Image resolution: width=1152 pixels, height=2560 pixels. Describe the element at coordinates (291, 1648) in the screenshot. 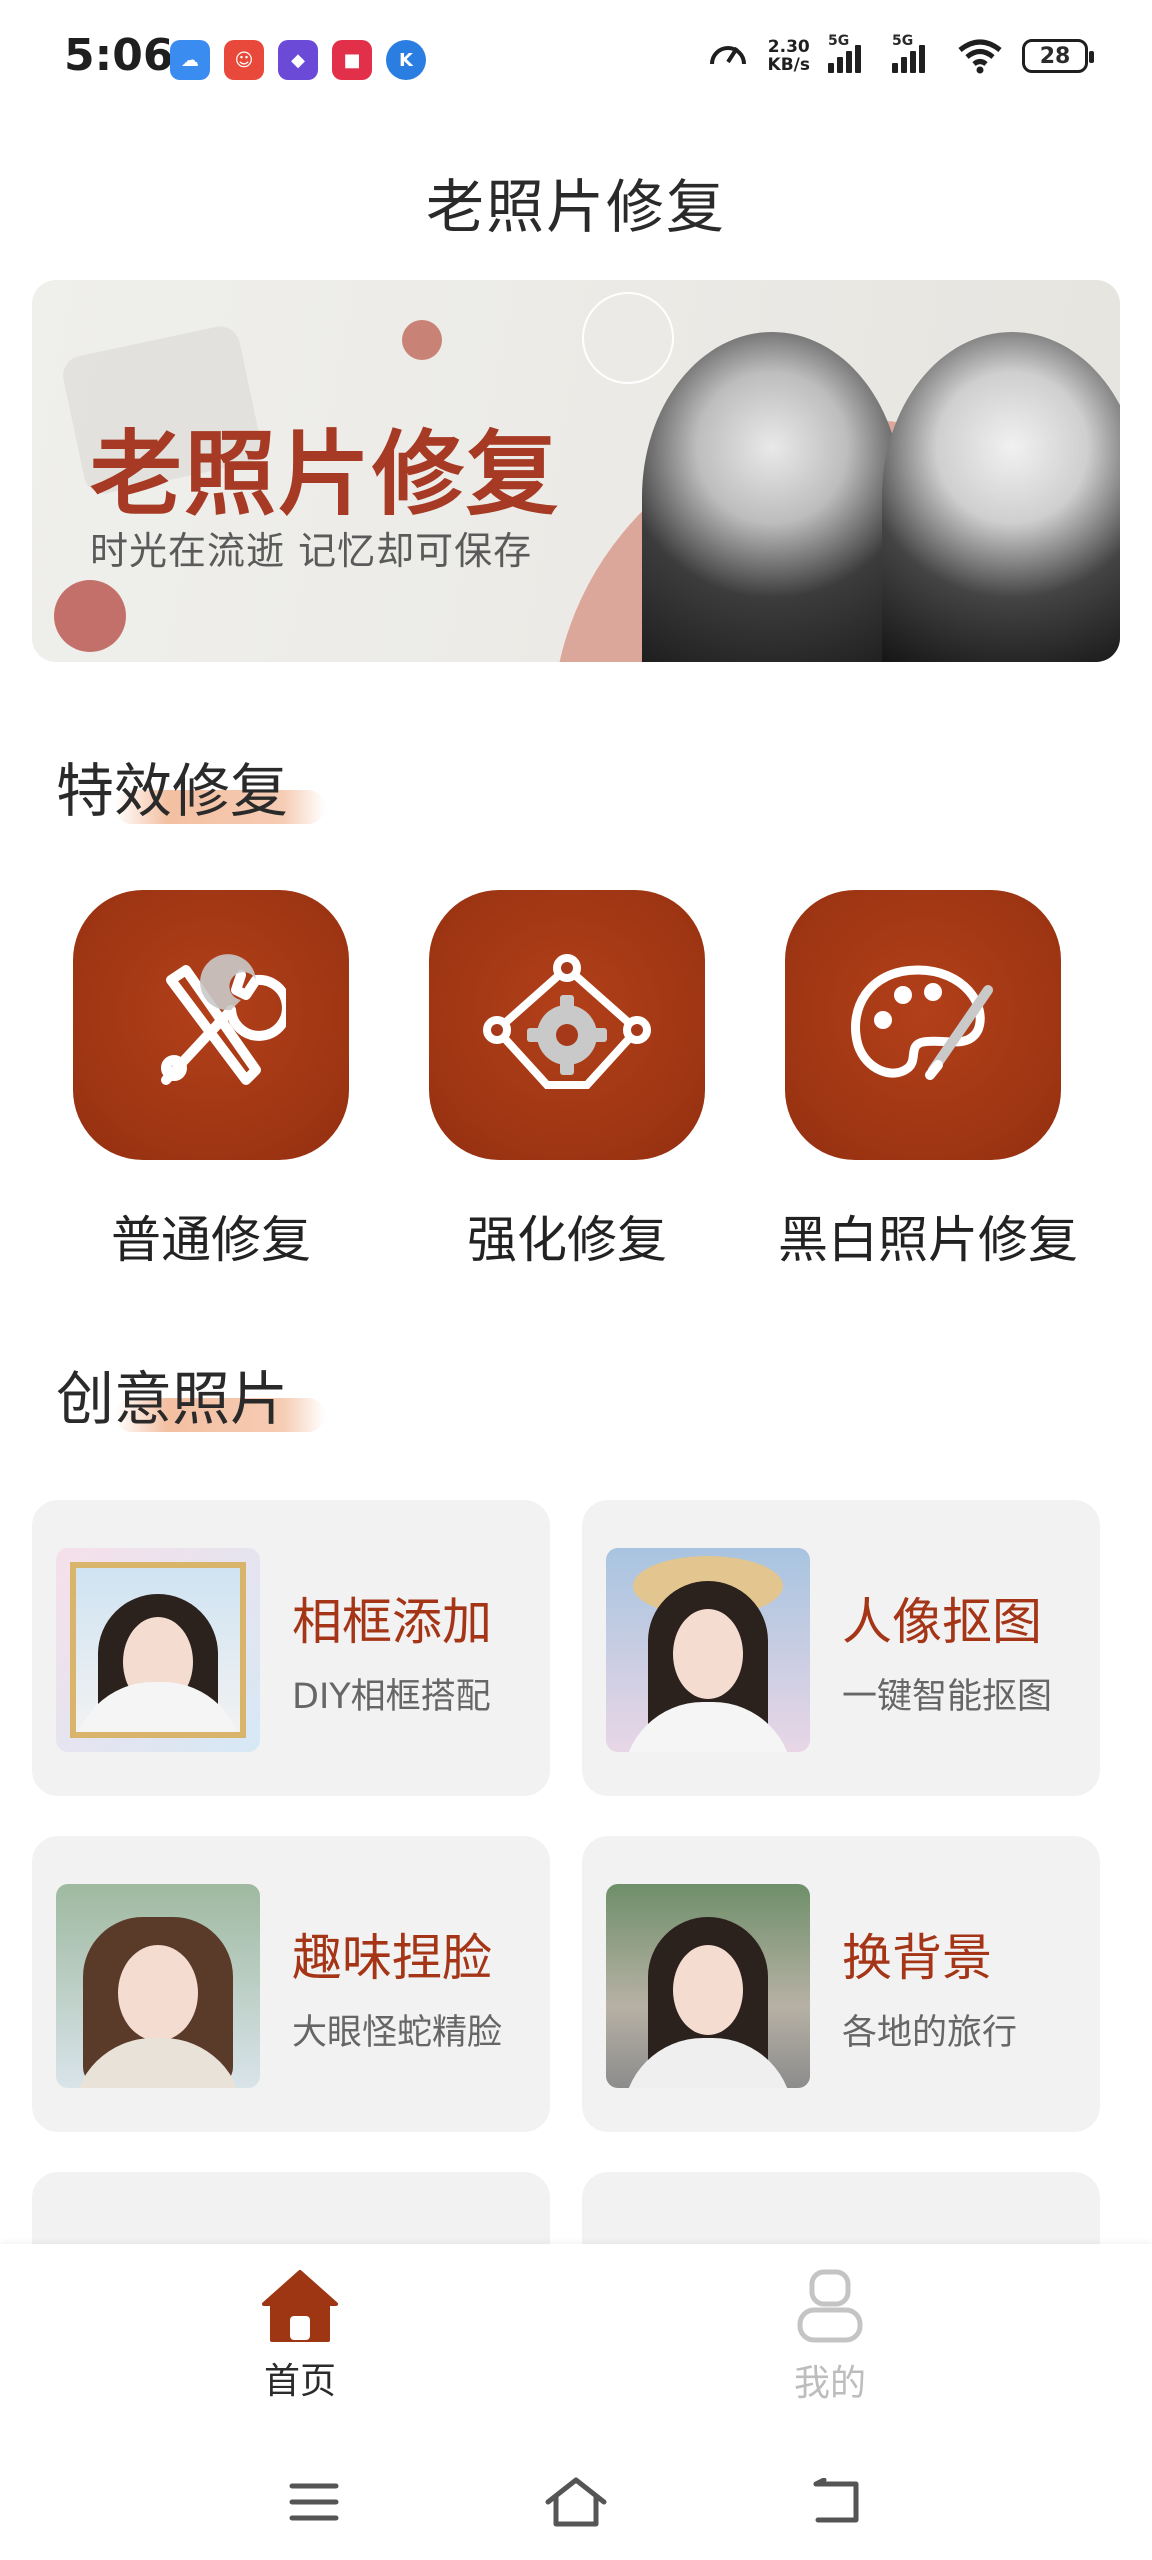

I see `card-frame-add: 相框添加 DIY相框搭配` at that location.